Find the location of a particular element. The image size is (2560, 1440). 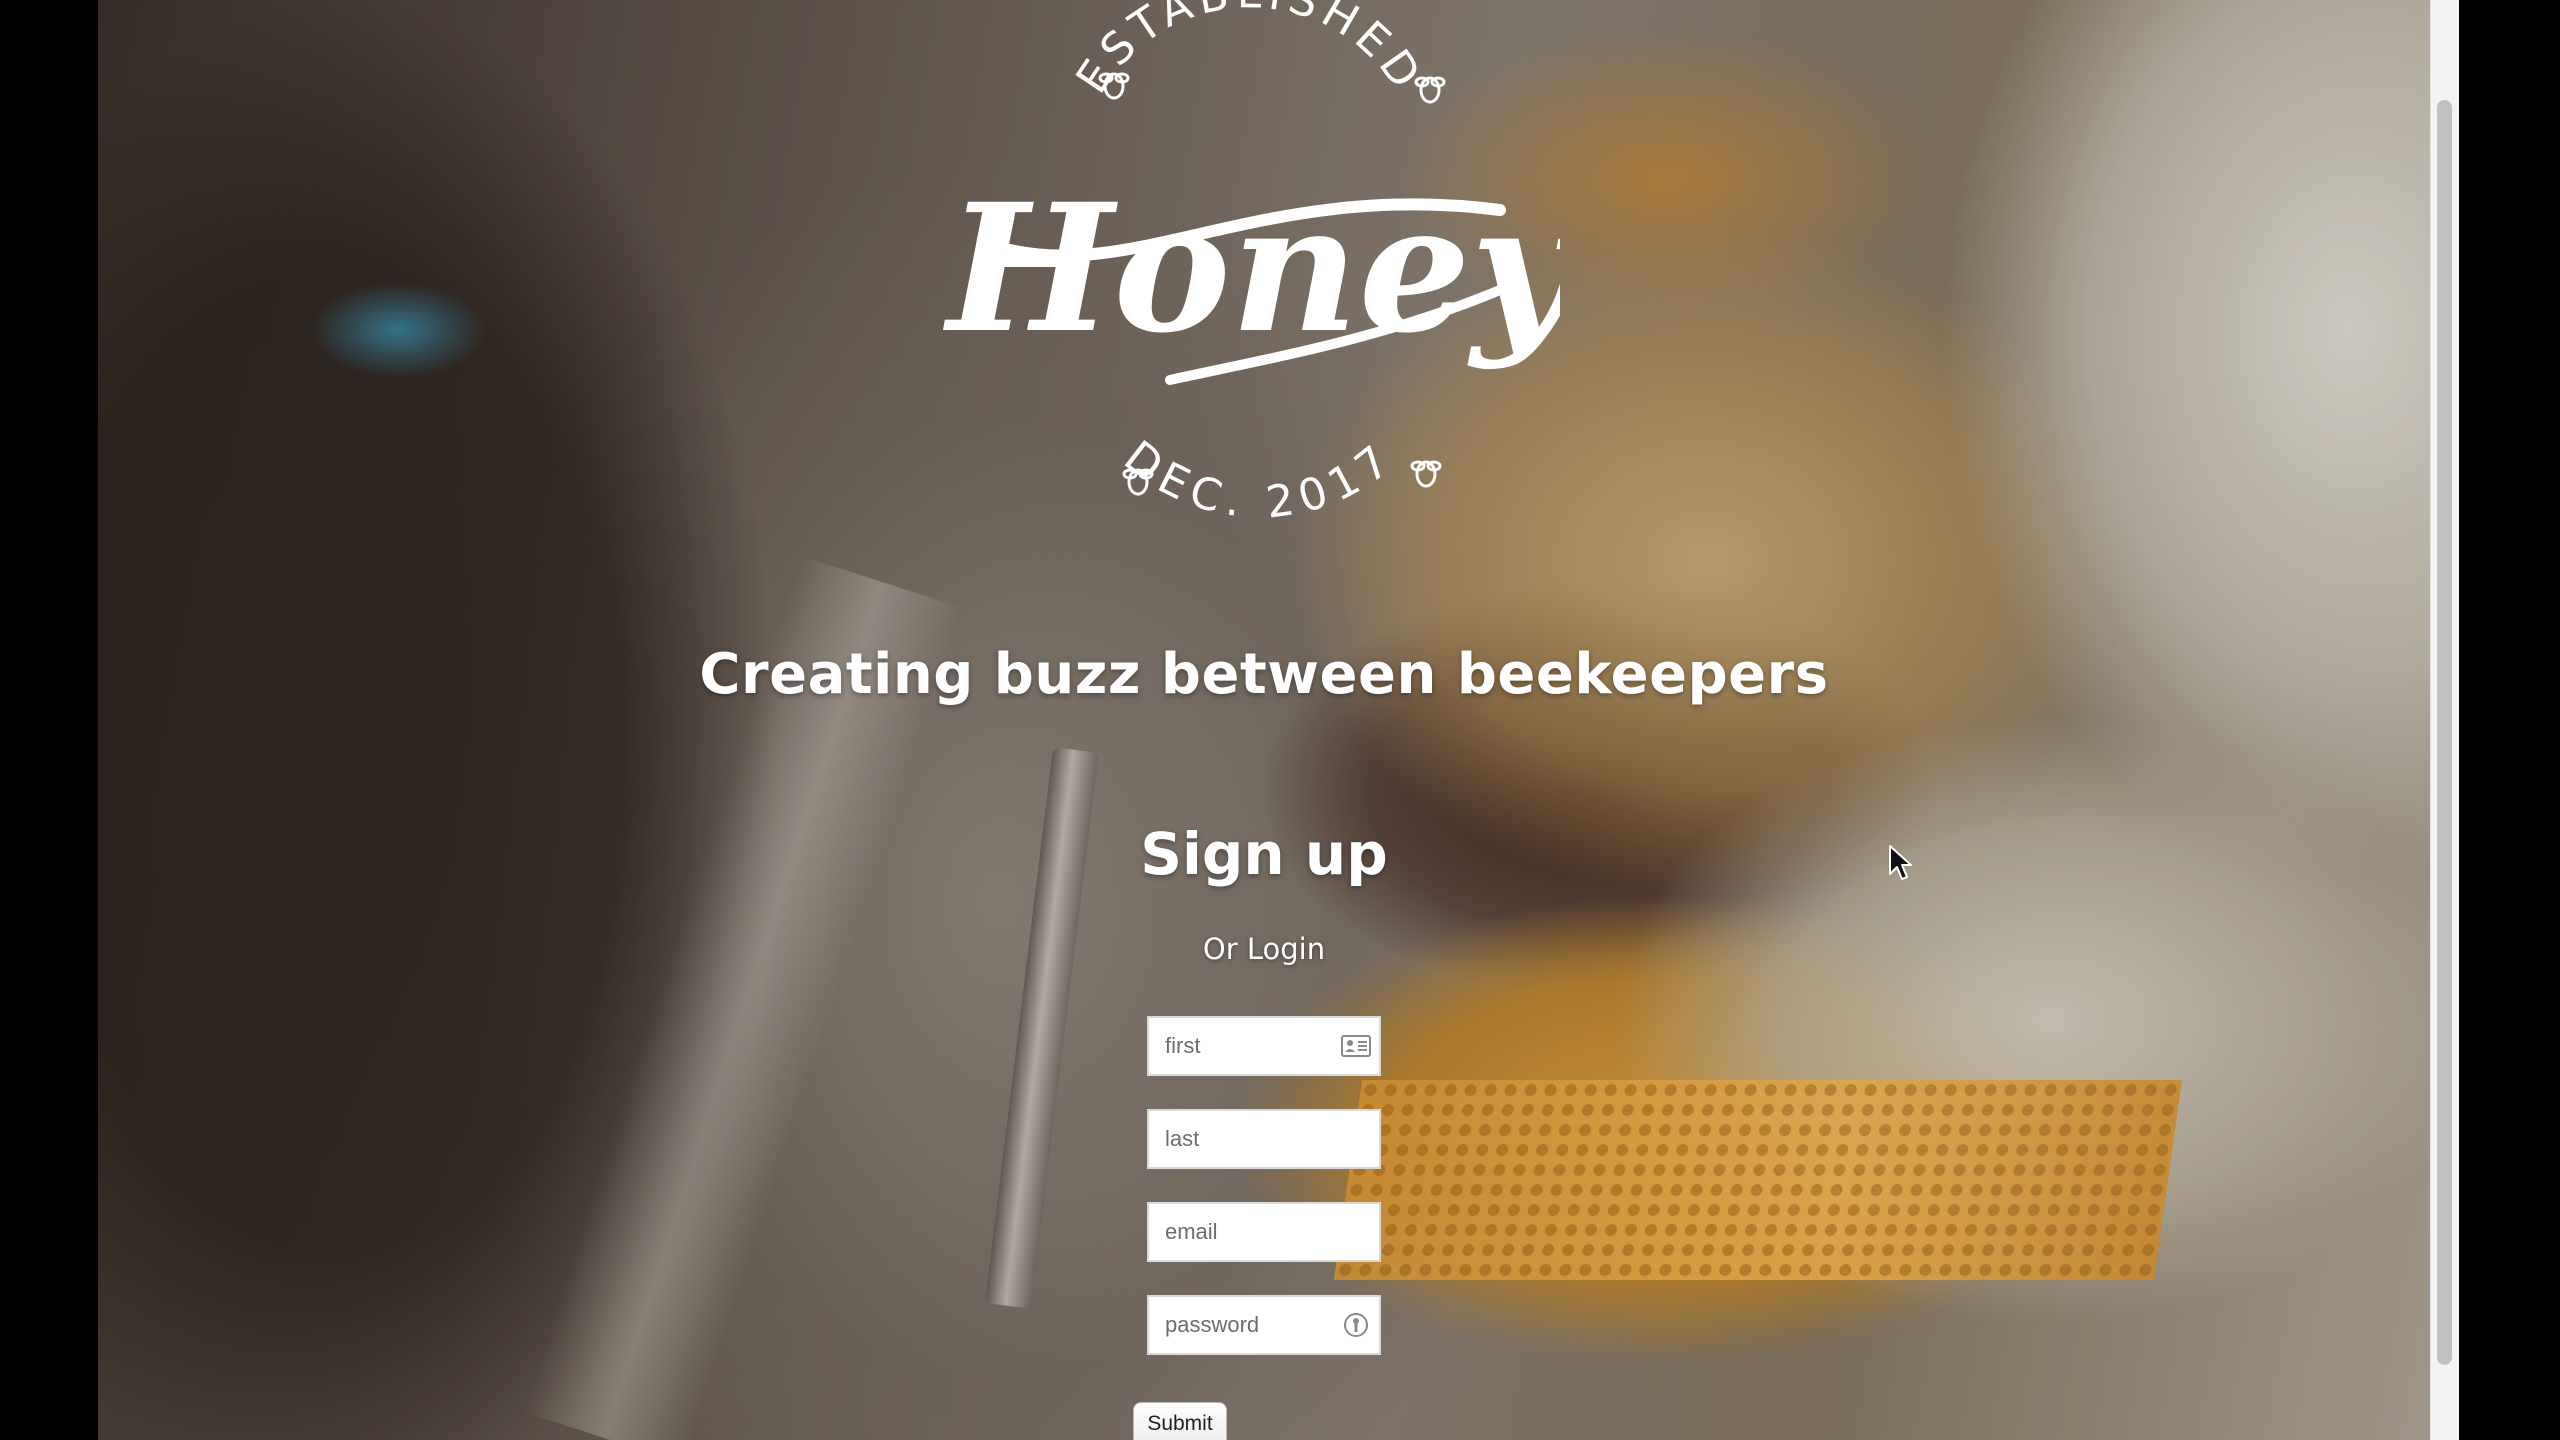

logo-script-wordmark: Honey is located at coordinates (1251, 268).